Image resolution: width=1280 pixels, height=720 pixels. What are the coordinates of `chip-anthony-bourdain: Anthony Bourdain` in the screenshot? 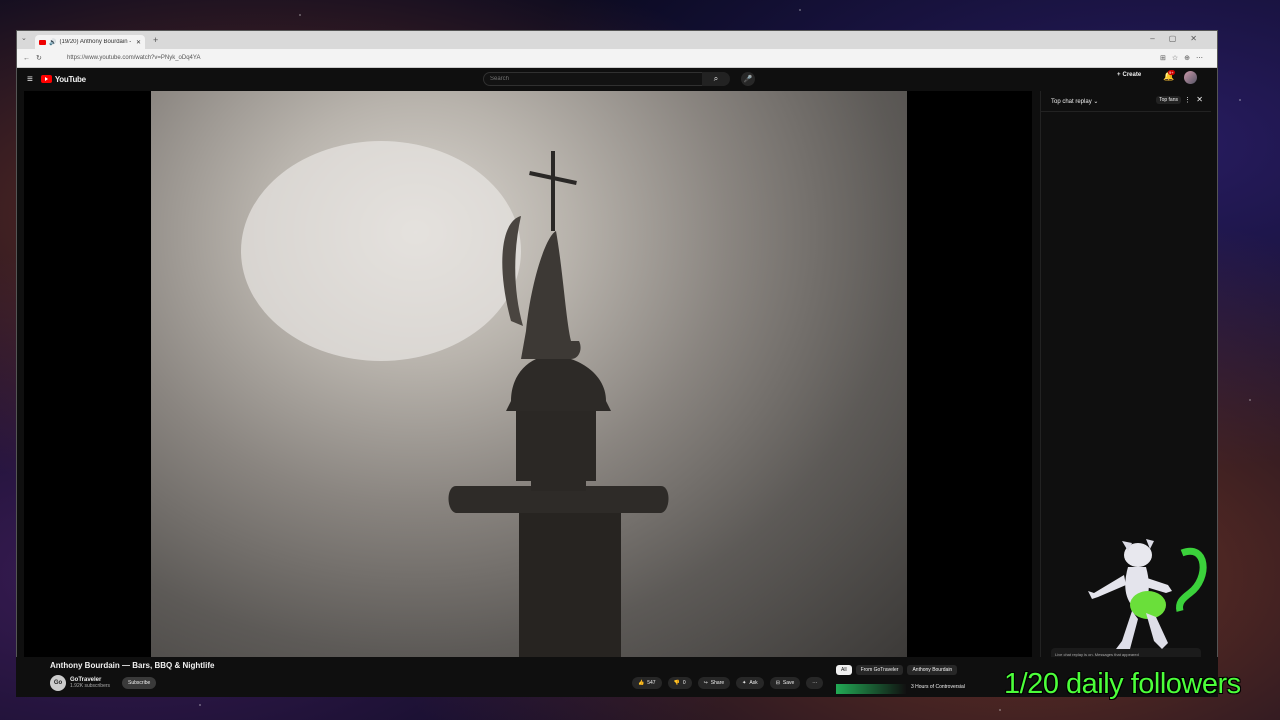 It's located at (932, 670).